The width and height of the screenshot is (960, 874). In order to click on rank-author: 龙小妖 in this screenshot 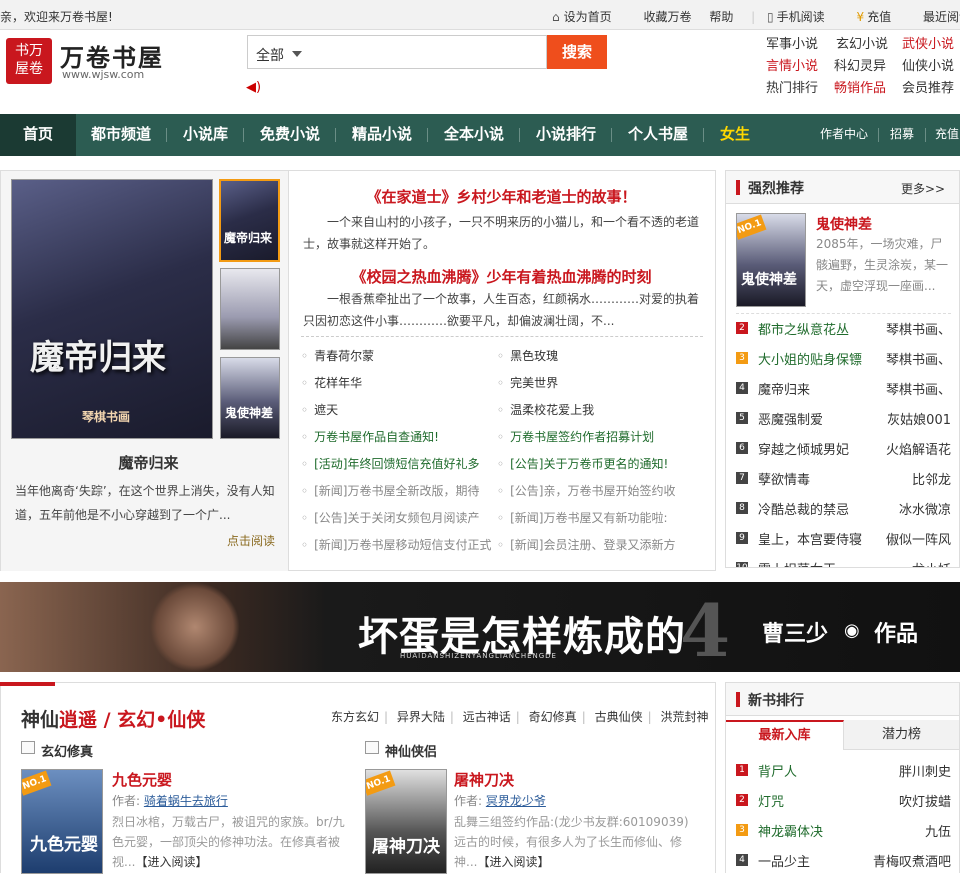, I will do `click(931, 563)`.